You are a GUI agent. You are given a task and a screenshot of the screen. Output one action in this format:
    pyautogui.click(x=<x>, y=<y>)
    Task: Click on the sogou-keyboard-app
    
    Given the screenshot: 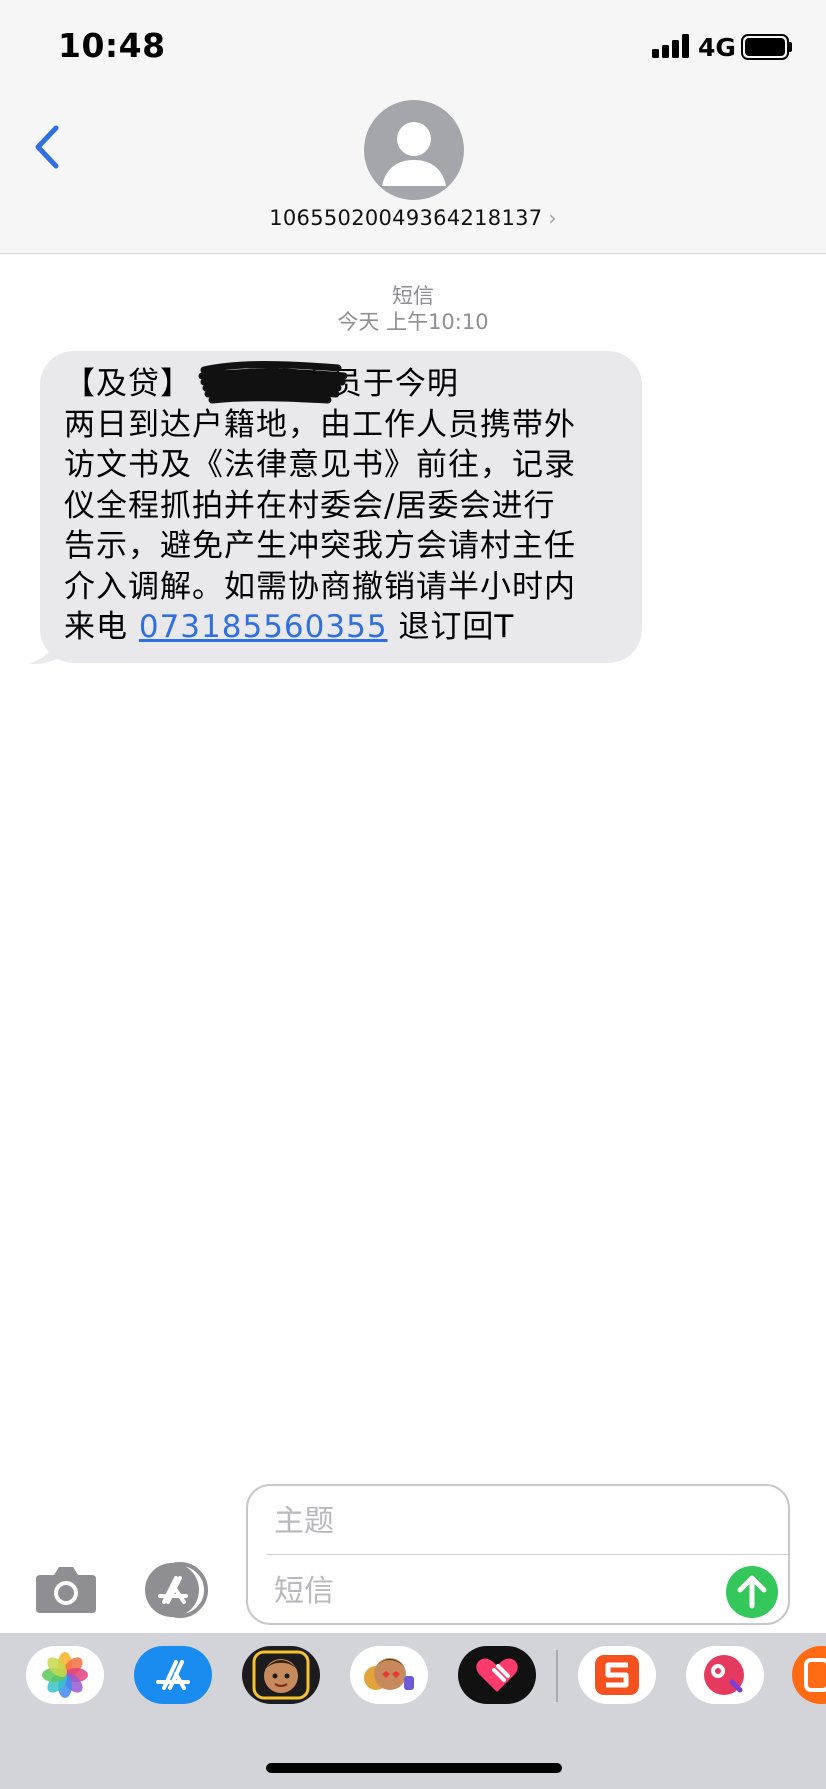 What is the action you would take?
    pyautogui.click(x=617, y=1675)
    